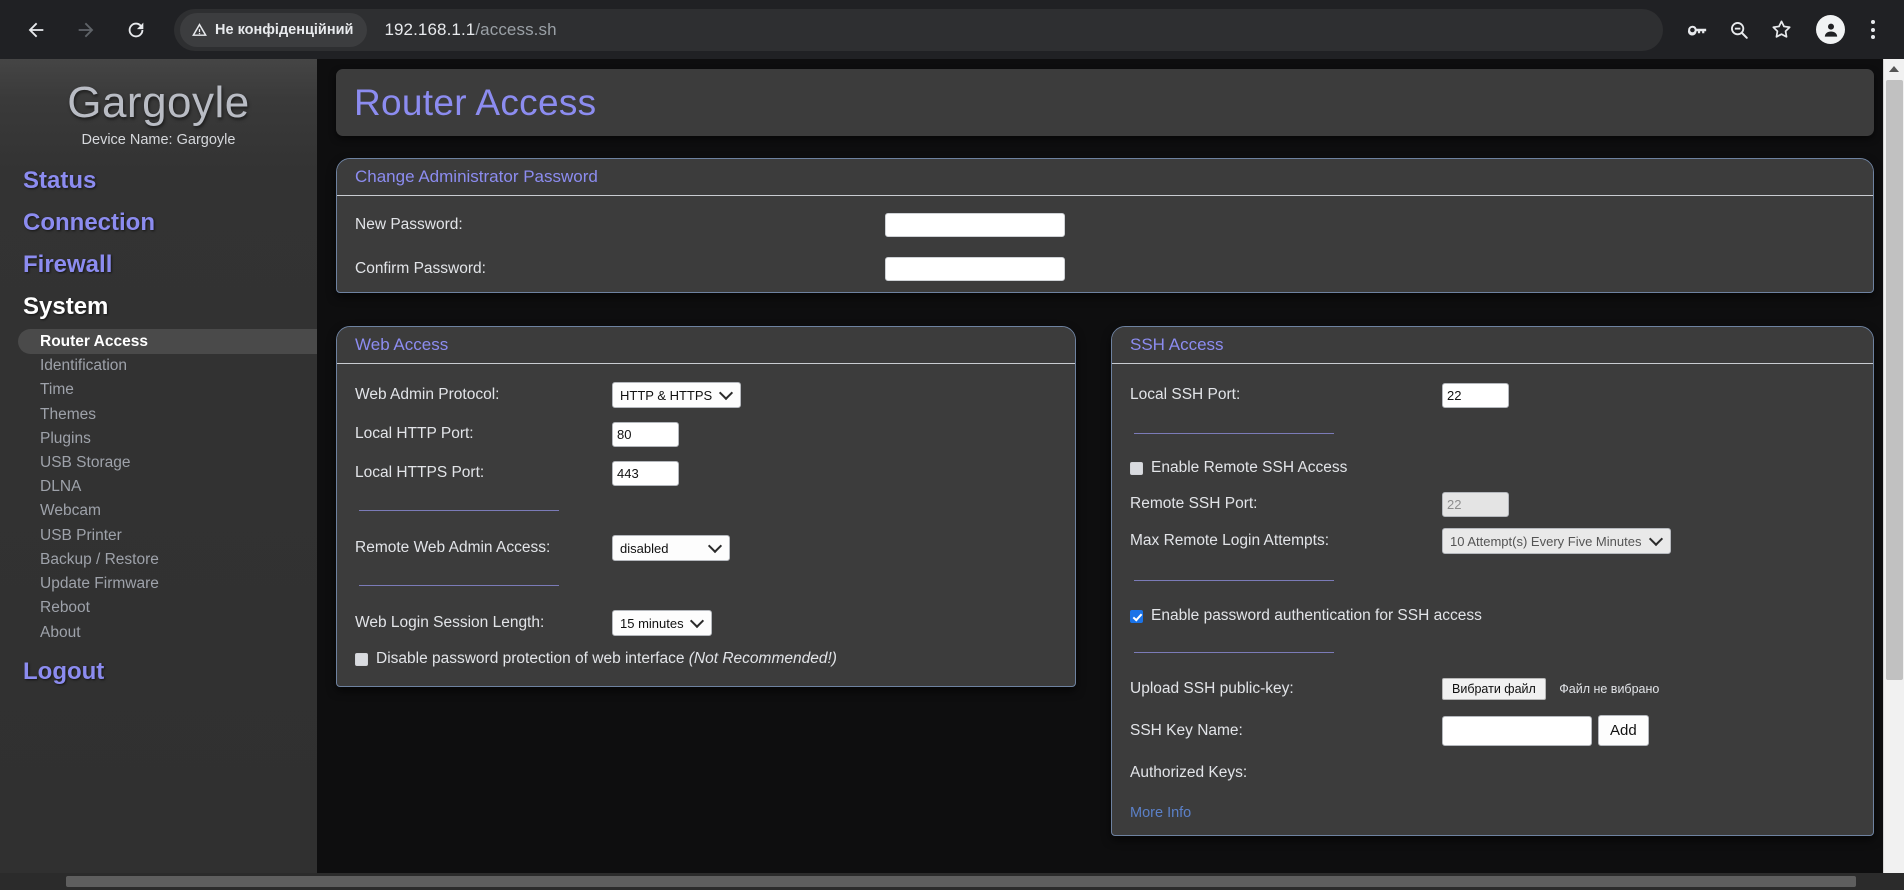  I want to click on ssh-key-name-row: SSH Key Name: Add, so click(1492, 730).